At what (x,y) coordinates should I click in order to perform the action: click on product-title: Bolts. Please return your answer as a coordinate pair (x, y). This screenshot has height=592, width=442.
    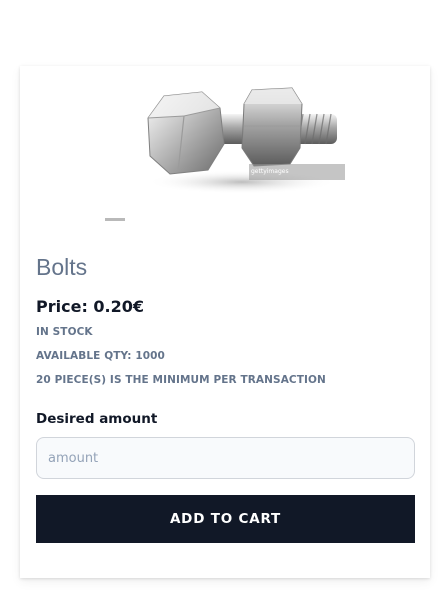
    Looking at the image, I should click on (62, 267).